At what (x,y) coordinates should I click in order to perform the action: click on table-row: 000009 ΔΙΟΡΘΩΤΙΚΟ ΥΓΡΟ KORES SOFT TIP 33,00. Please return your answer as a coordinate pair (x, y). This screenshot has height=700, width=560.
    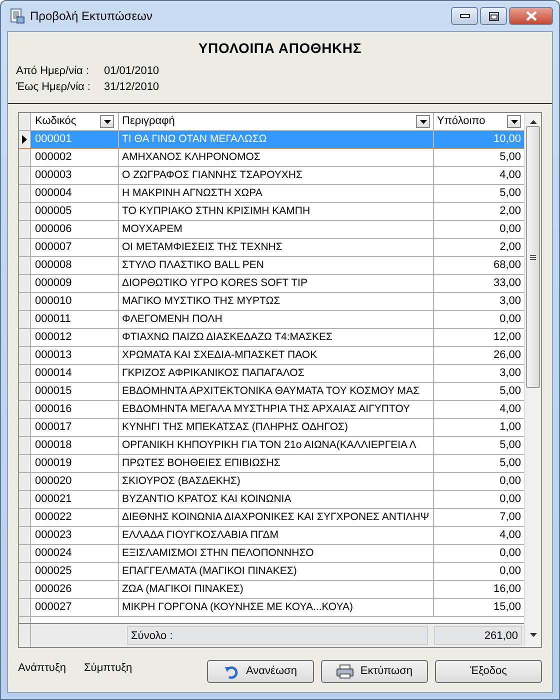
    Looking at the image, I should click on (271, 284).